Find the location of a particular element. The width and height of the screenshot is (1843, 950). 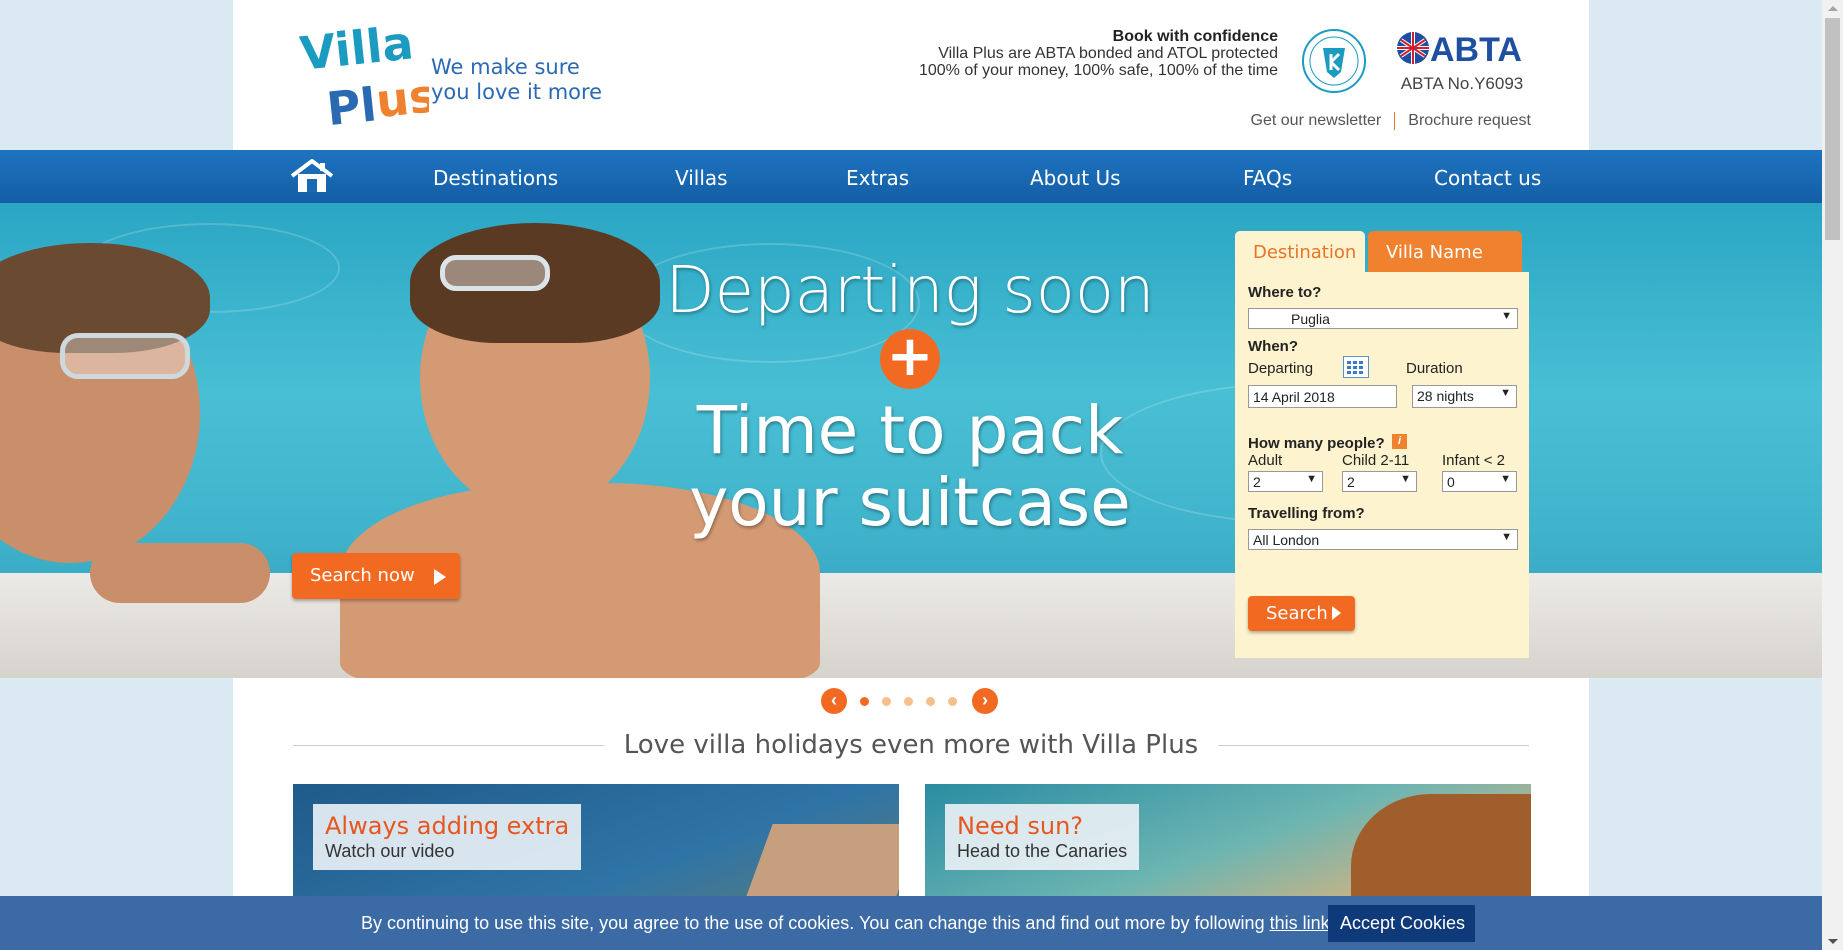

carousel-controls: ‹ › is located at coordinates (911, 701).